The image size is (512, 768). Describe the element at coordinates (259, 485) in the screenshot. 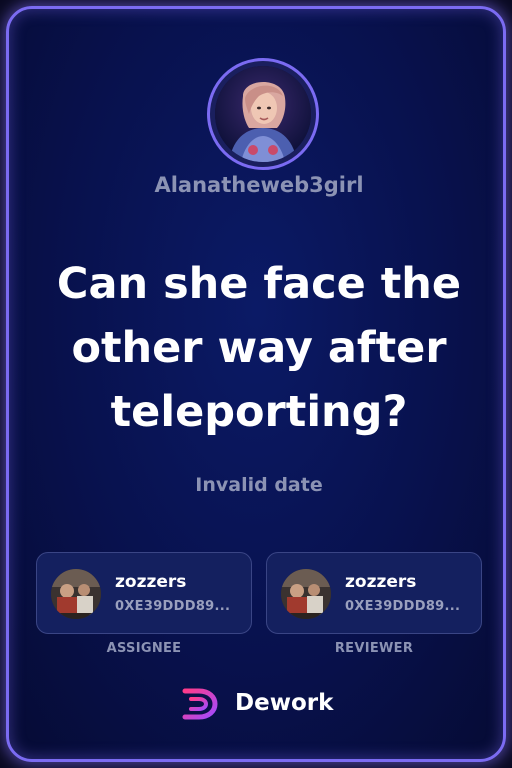

I see `task-date: Invalid date` at that location.